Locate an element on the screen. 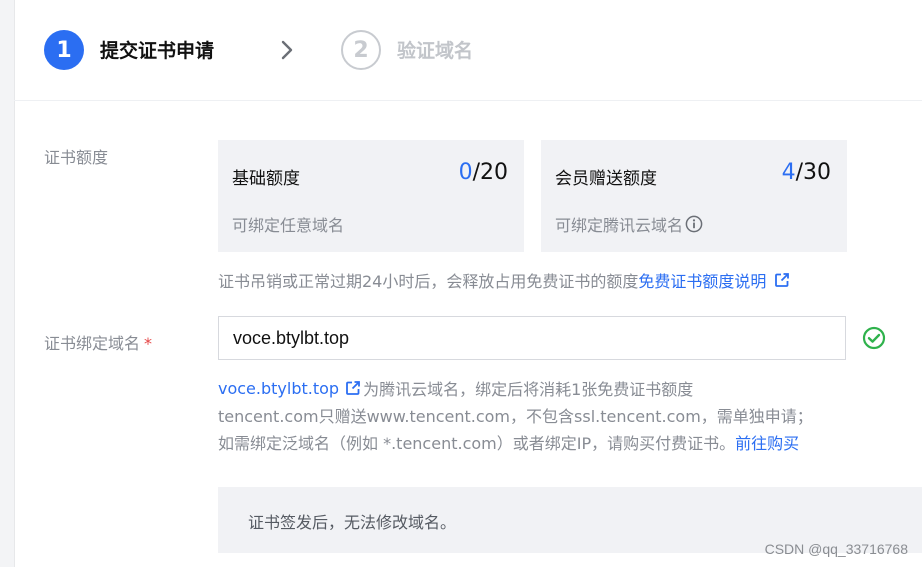  warning-text: 证书签发后，无法修改域名。 is located at coordinates (352, 522).